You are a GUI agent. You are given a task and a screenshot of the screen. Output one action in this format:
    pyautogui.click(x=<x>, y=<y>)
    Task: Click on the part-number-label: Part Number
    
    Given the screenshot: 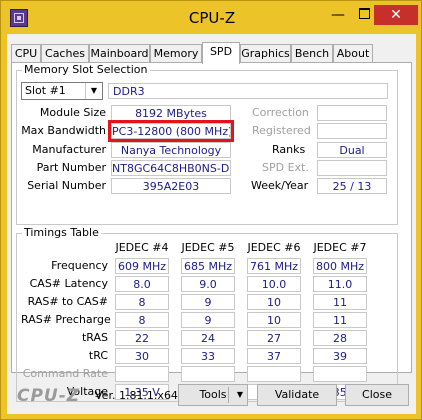 What is the action you would take?
    pyautogui.click(x=71, y=167)
    